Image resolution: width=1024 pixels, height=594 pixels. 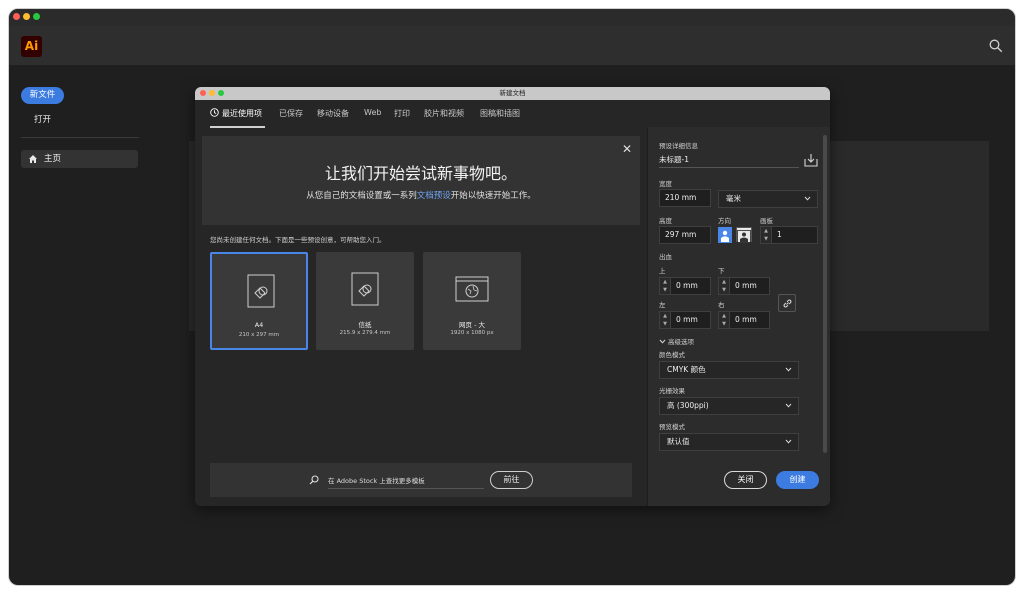 What do you see at coordinates (33, 159) in the screenshot?
I see `home-icon` at bounding box center [33, 159].